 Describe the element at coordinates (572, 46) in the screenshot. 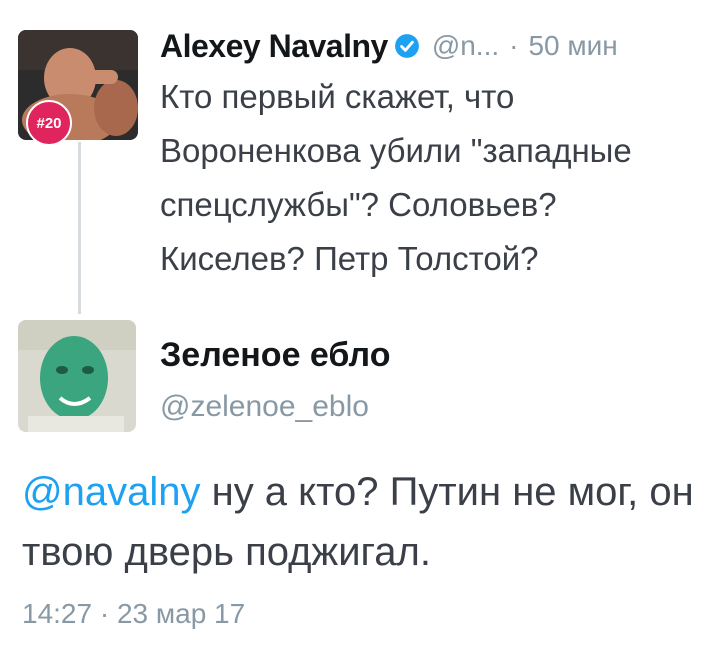

I see `tweet-time: 50 мин` at that location.